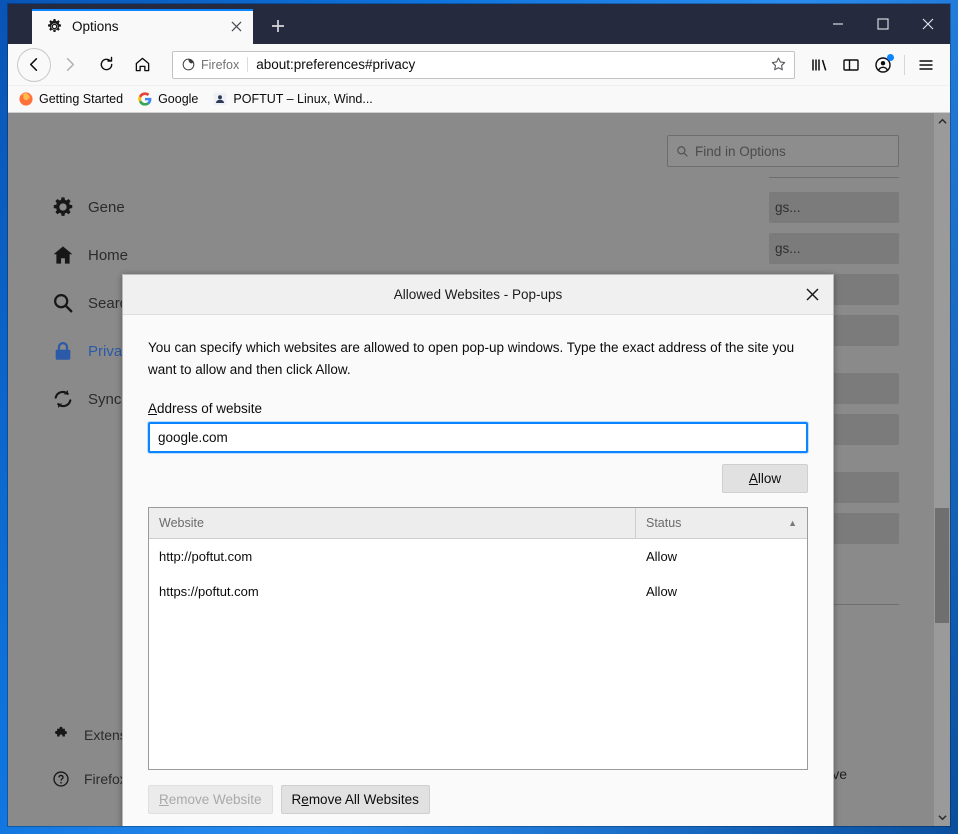  What do you see at coordinates (181, 523) in the screenshot?
I see `column-header-label: Website` at bounding box center [181, 523].